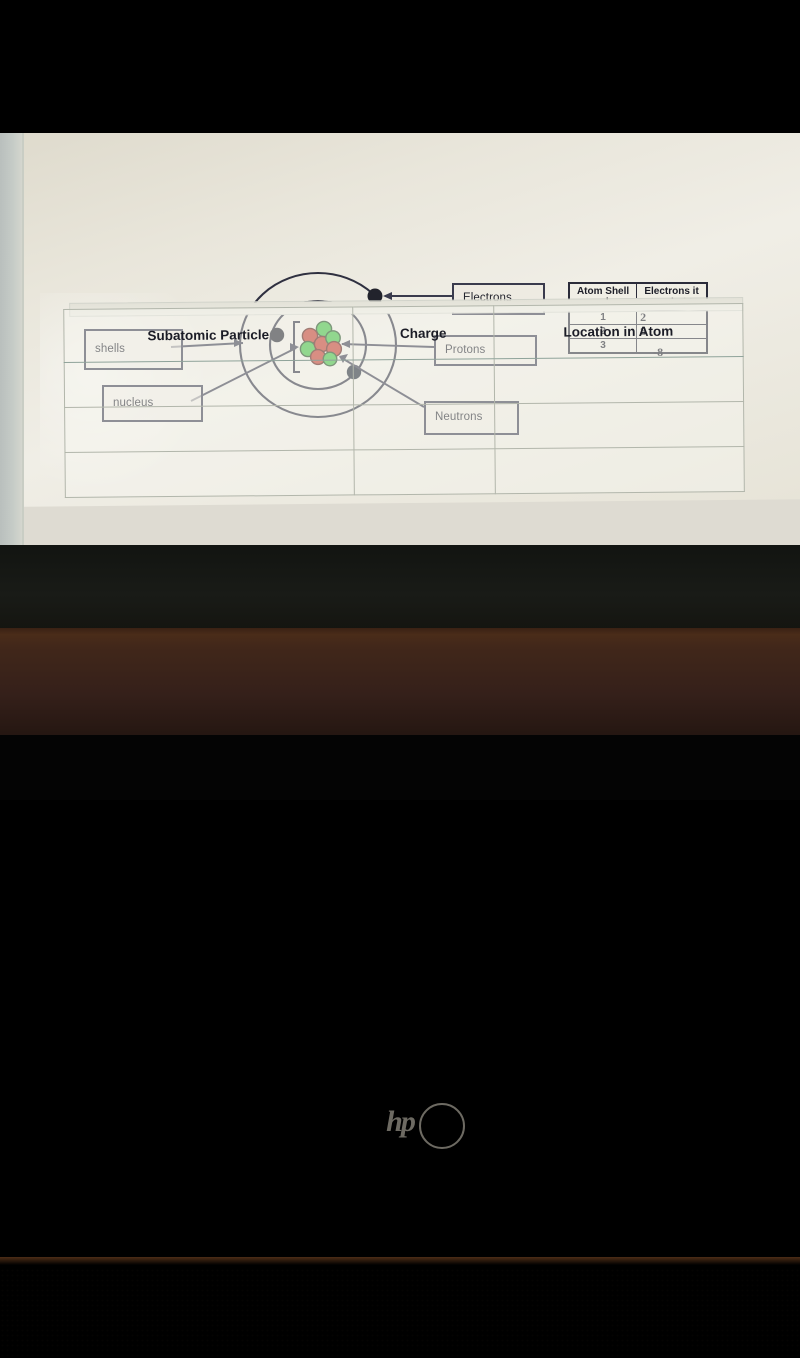 This screenshot has width=800, height=1358. I want to click on desk-texture, so click(400, 1313).